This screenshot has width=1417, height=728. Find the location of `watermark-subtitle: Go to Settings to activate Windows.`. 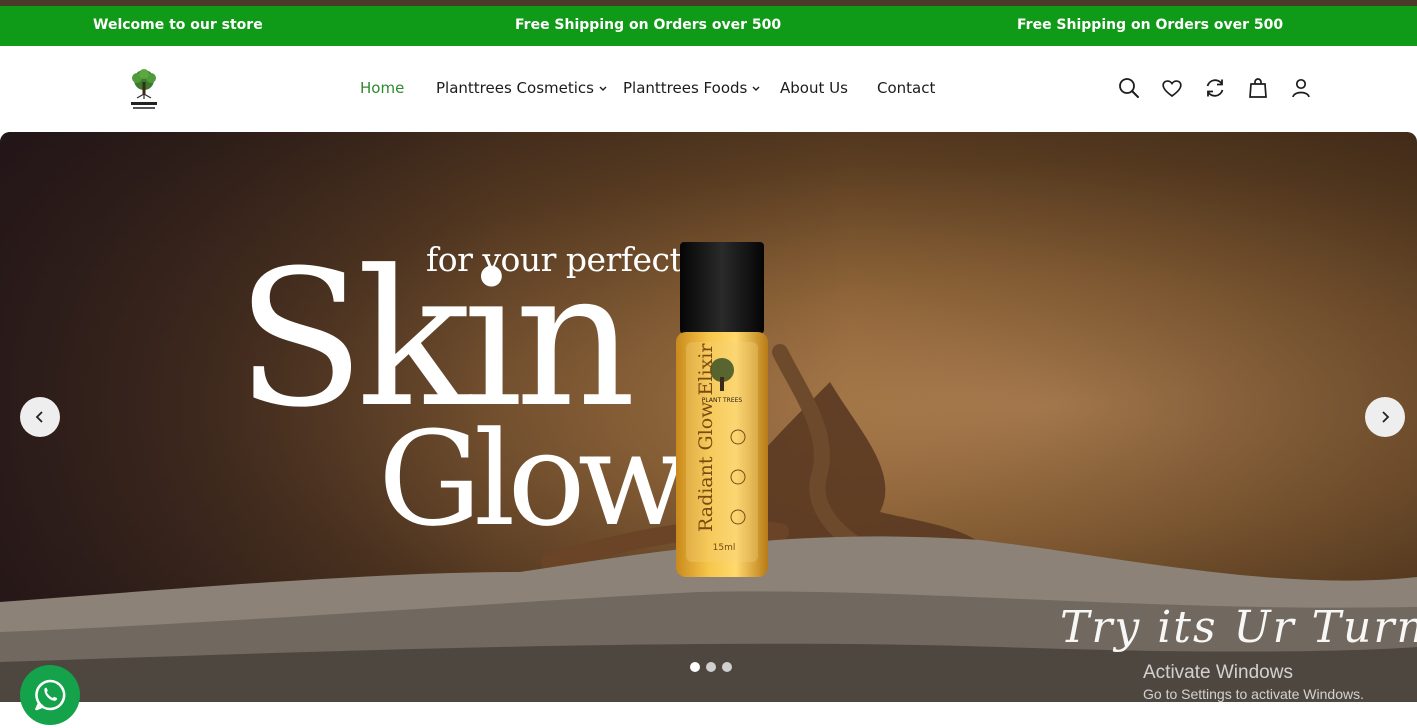

watermark-subtitle: Go to Settings to activate Windows. is located at coordinates (1253, 694).